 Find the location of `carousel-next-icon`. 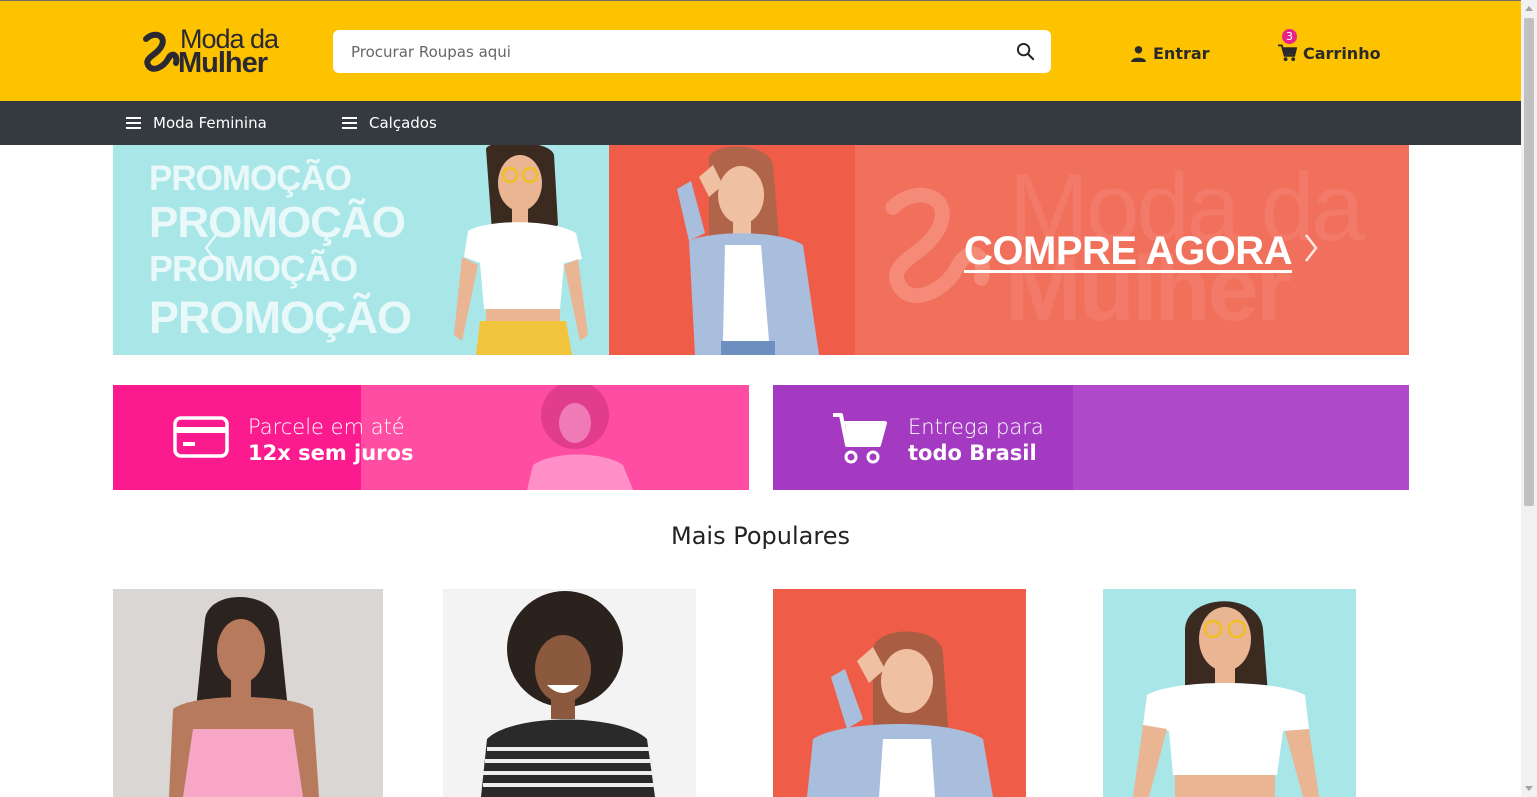

carousel-next-icon is located at coordinates (1311, 248).